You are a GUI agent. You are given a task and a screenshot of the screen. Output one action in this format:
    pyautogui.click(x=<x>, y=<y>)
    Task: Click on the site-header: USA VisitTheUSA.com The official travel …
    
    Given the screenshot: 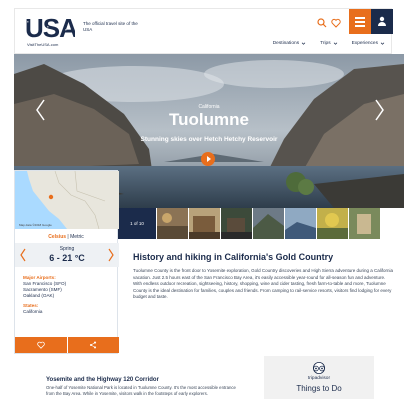 What is the action you would take?
    pyautogui.click(x=203, y=31)
    